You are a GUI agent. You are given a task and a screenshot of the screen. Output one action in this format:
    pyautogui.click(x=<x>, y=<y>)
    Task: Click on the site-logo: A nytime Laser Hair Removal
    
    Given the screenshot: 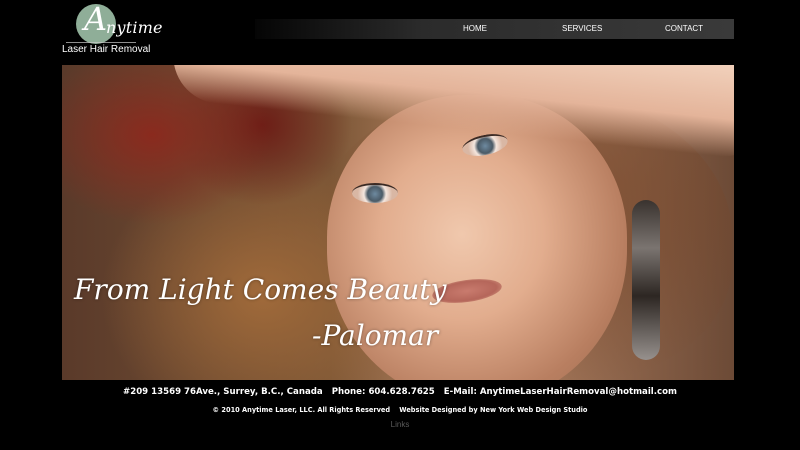 What is the action you would take?
    pyautogui.click(x=117, y=30)
    